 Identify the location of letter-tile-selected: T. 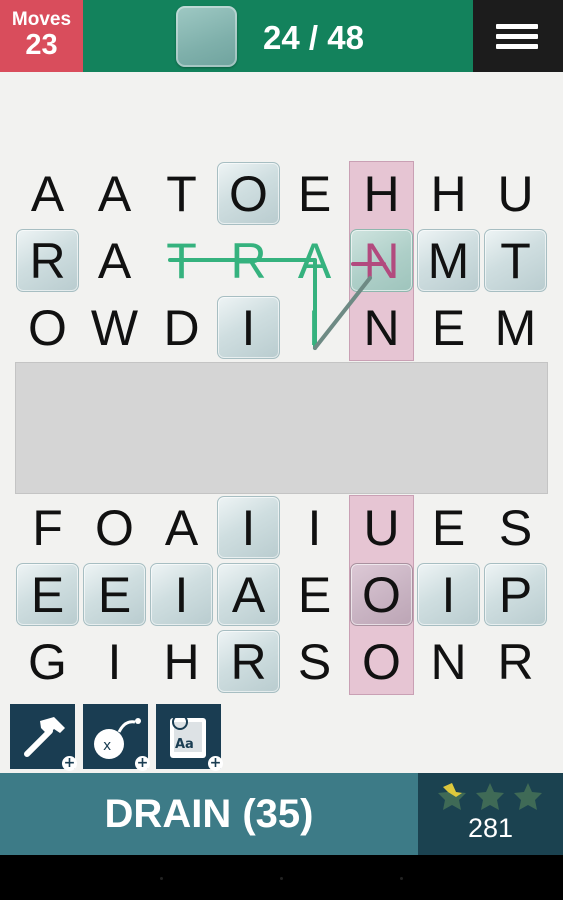
(181, 260).